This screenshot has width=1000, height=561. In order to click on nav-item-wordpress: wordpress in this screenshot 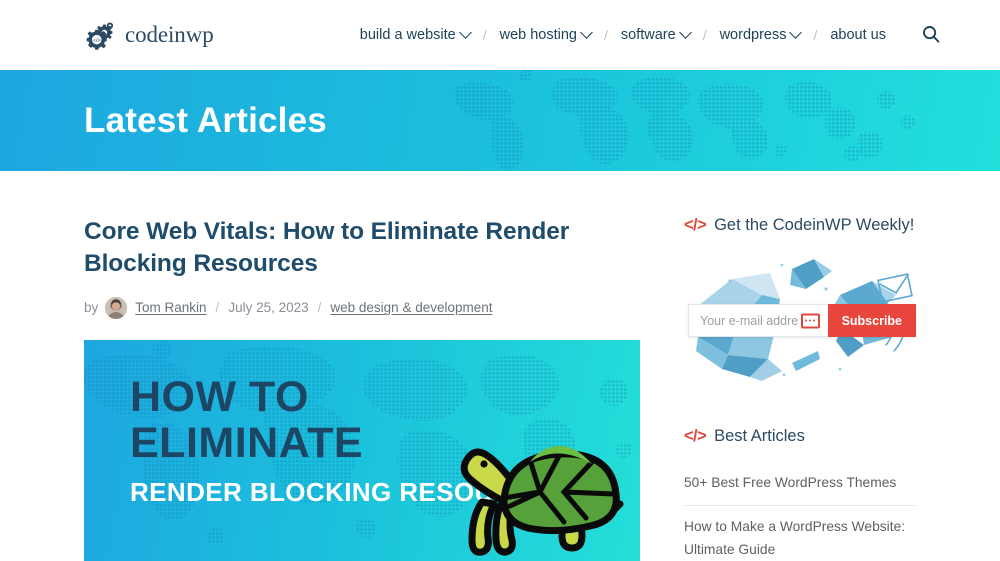, I will do `click(761, 34)`.